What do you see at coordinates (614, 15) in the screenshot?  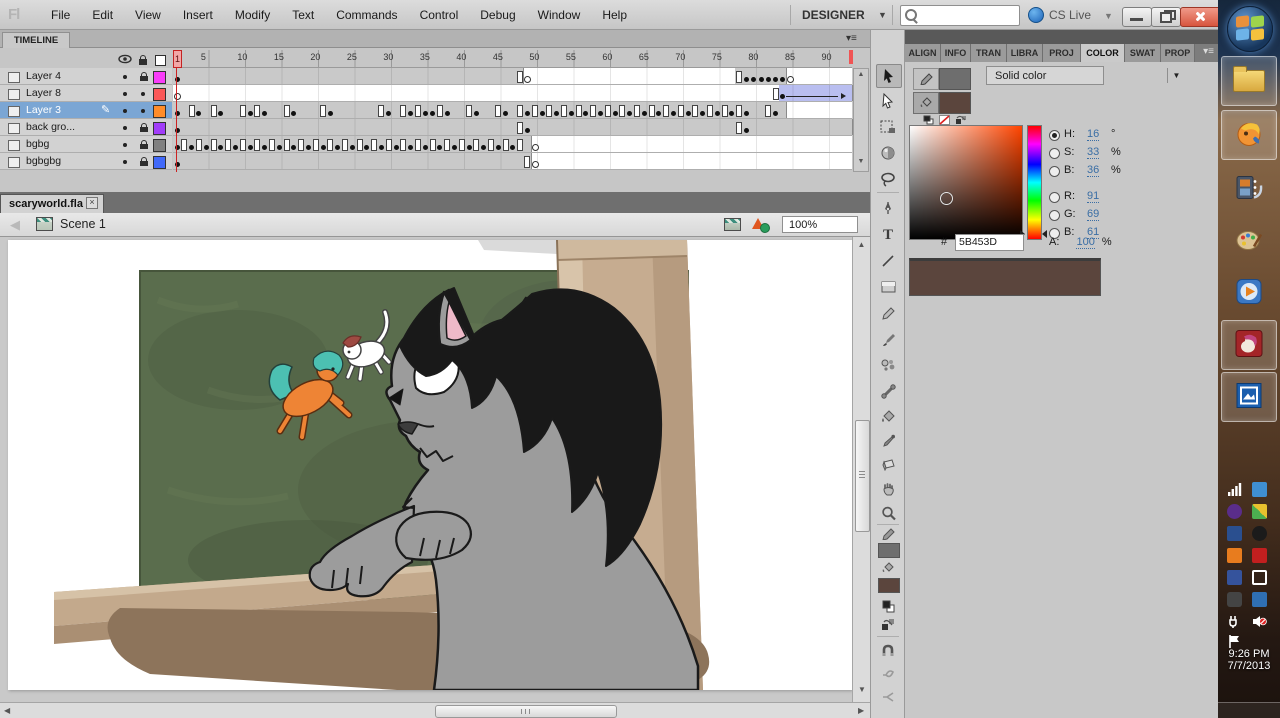 I see `menu-help: Help` at bounding box center [614, 15].